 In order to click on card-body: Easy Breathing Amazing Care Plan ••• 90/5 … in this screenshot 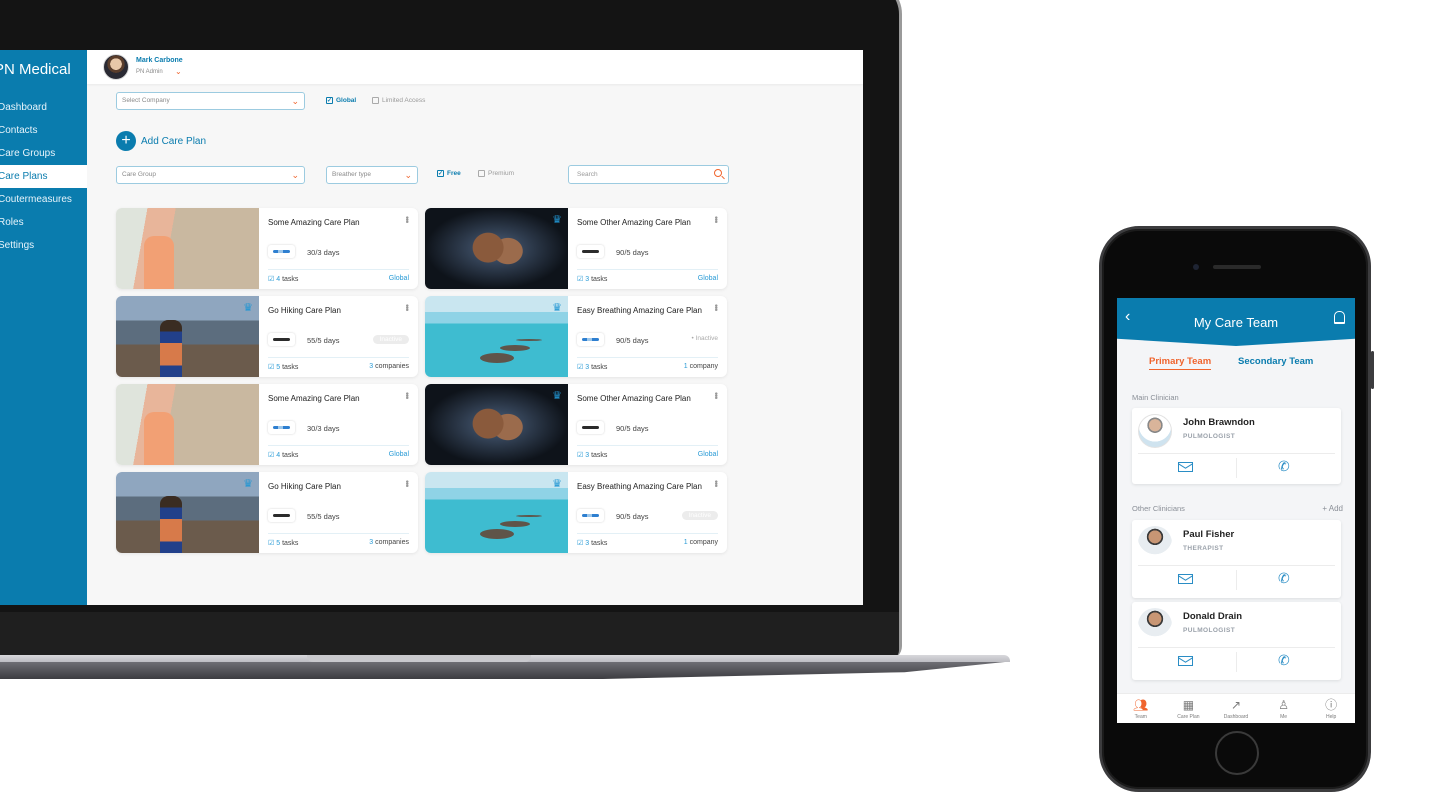, I will do `click(647, 336)`.